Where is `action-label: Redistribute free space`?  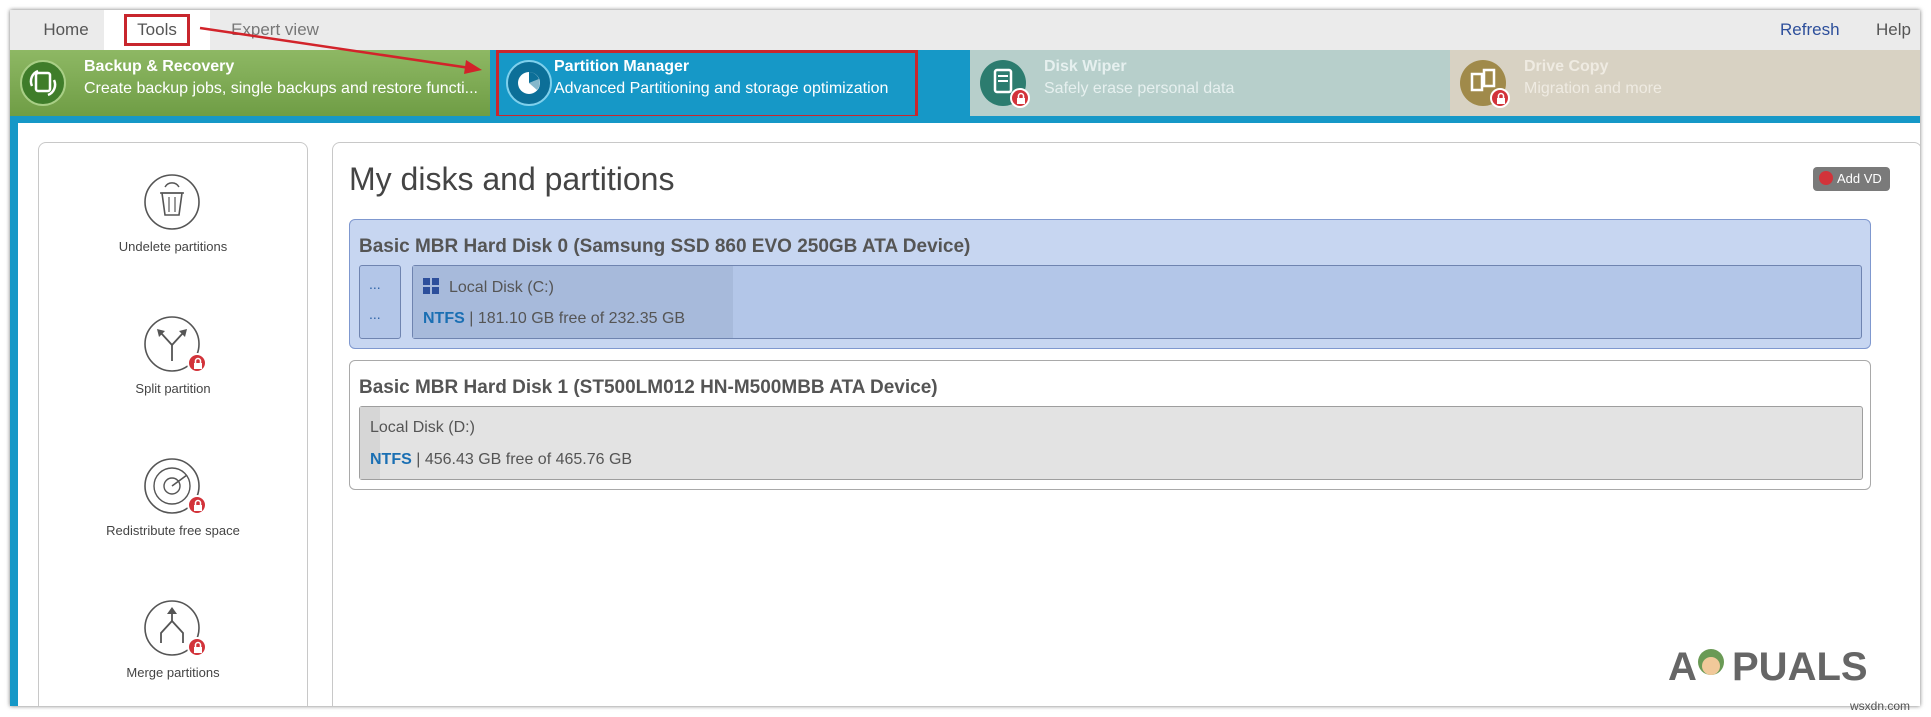 action-label: Redistribute free space is located at coordinates (173, 530).